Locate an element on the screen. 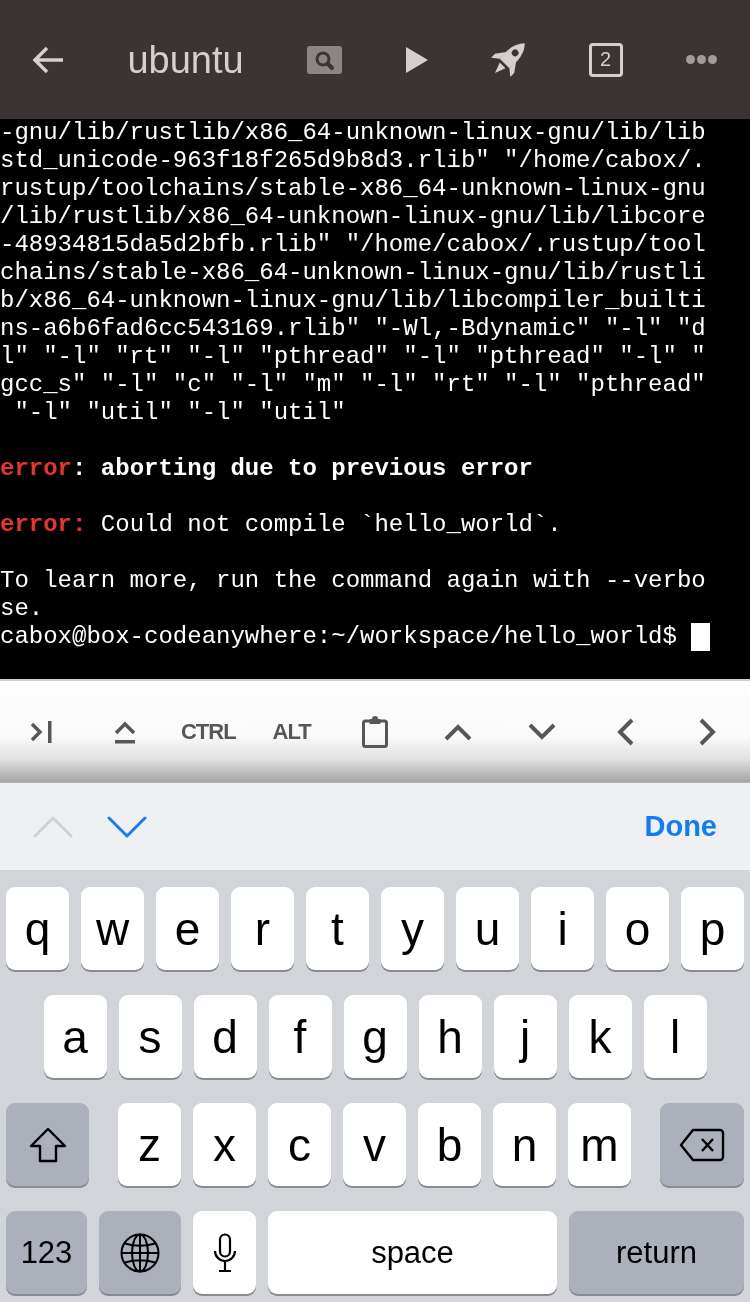 This screenshot has width=750, height=1302. terminal-line: l" "-l" "rt" "-l" "pthread" "-l" "pthread" "-l" " is located at coordinates (353, 357).